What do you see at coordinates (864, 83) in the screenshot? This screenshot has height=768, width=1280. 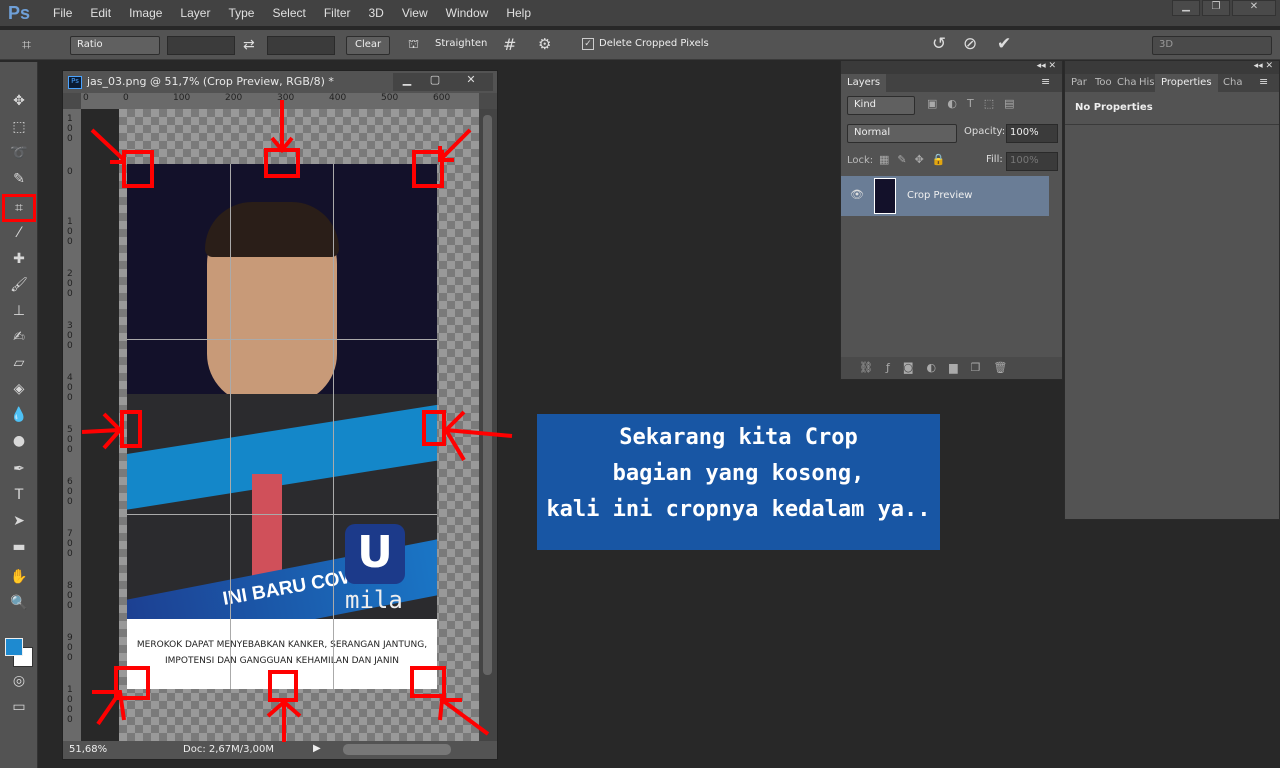 I see `tab-layers: Layers` at bounding box center [864, 83].